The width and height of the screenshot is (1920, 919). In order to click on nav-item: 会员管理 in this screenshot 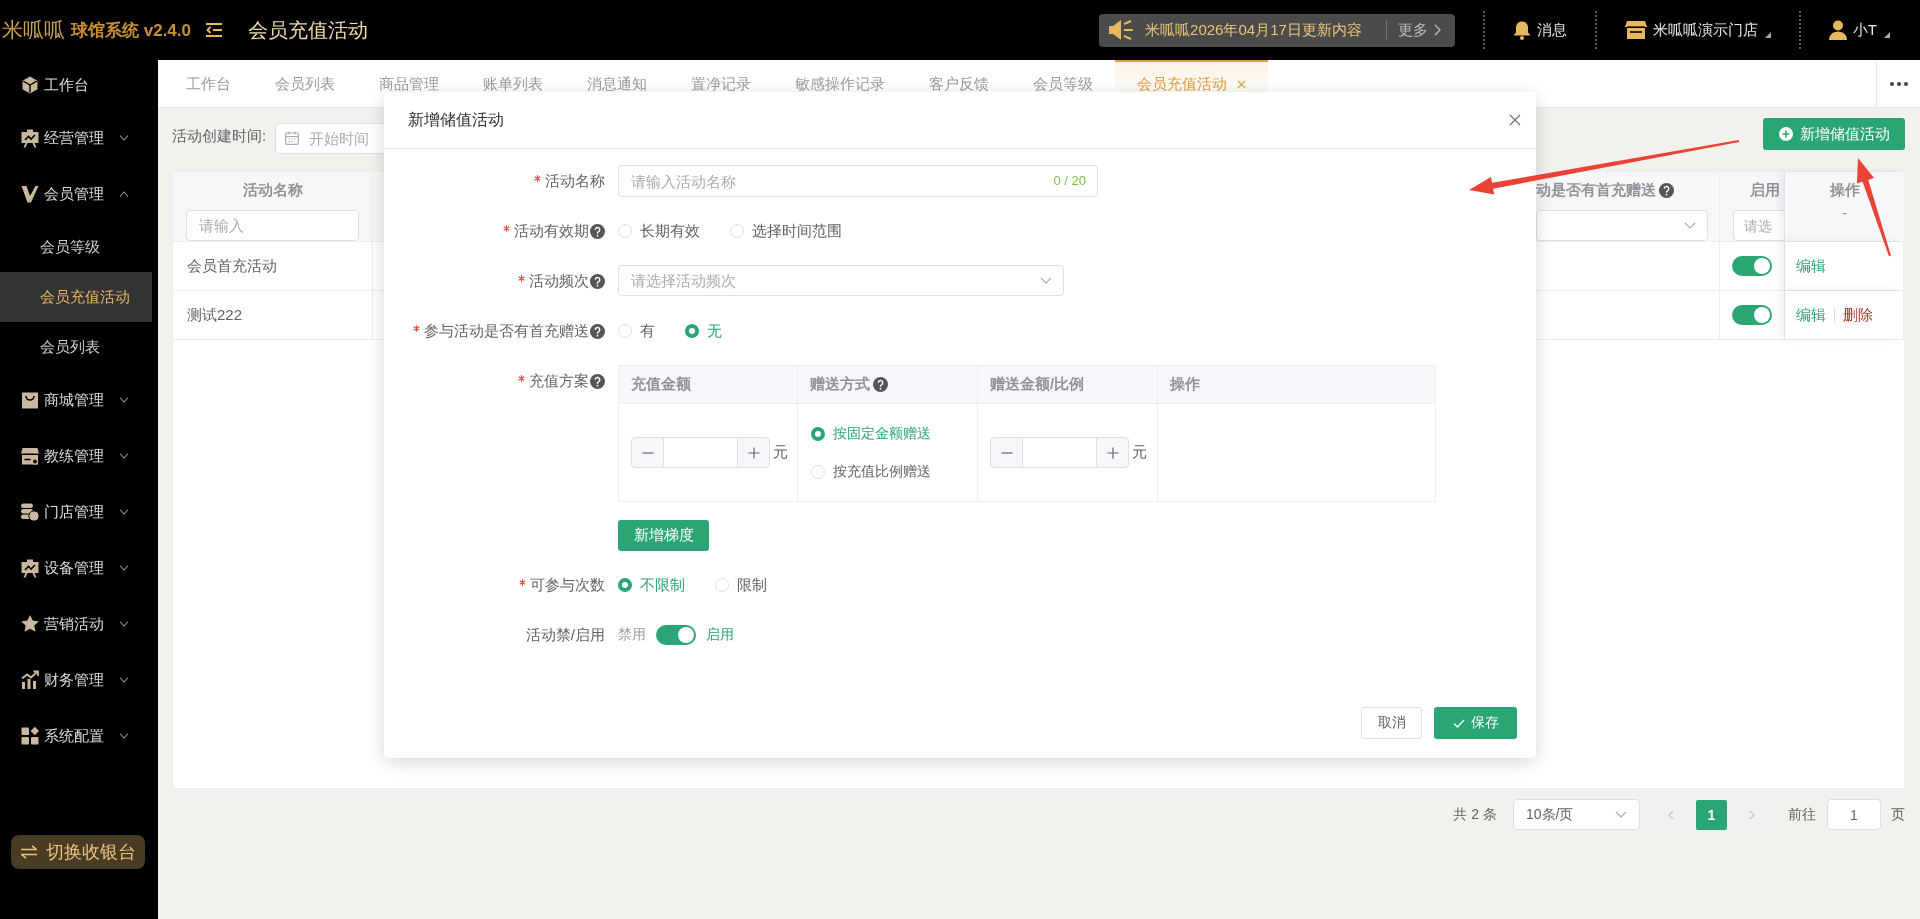, I will do `click(76, 194)`.